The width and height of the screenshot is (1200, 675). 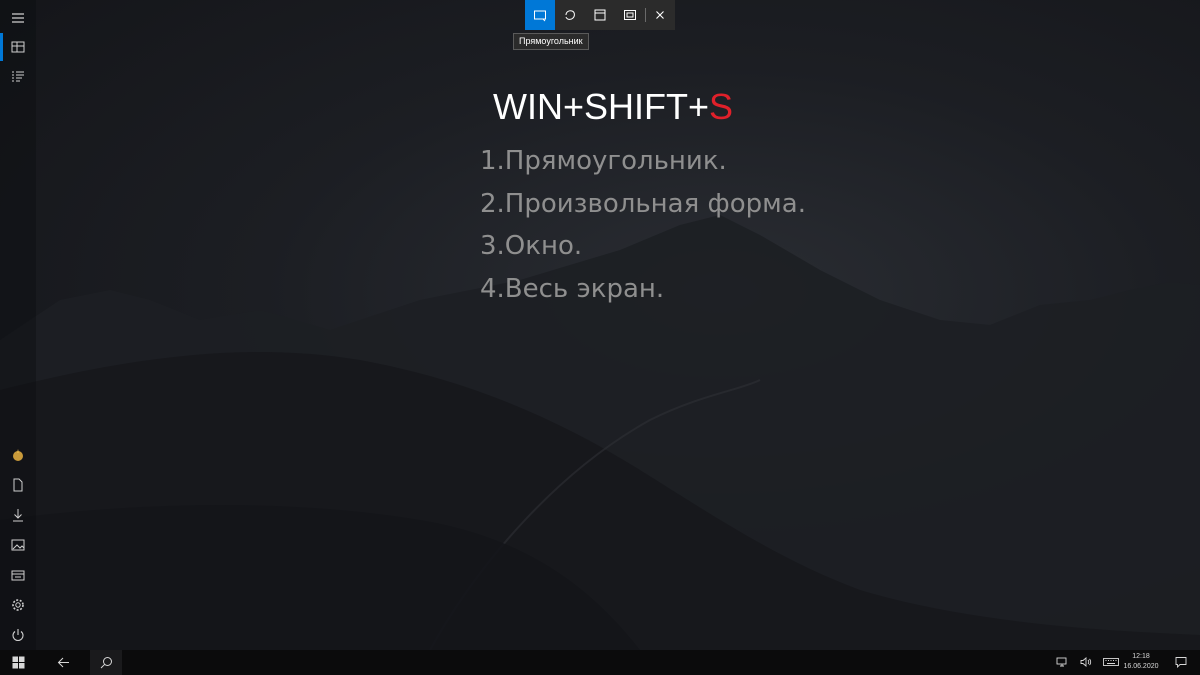 I want to click on close-snip-button, so click(x=660, y=15).